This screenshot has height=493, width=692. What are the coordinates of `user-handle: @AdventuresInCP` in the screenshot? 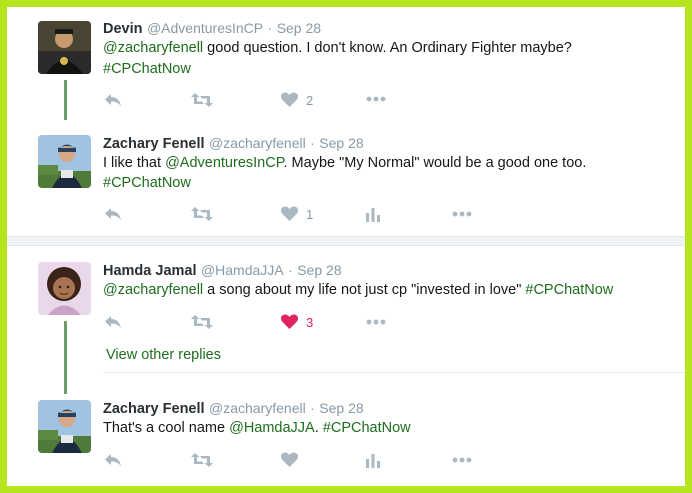 It's located at (205, 28).